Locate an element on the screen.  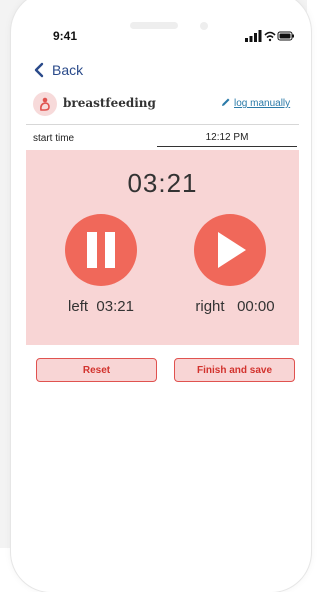
left-side-timer: left 03:21 is located at coordinates (101, 306).